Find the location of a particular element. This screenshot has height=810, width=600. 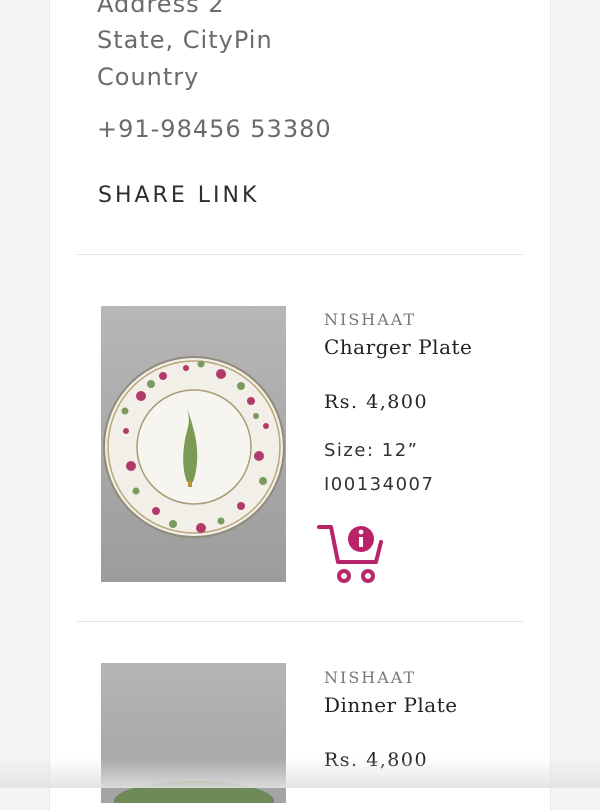

cart-info-icon is located at coordinates (350, 554).